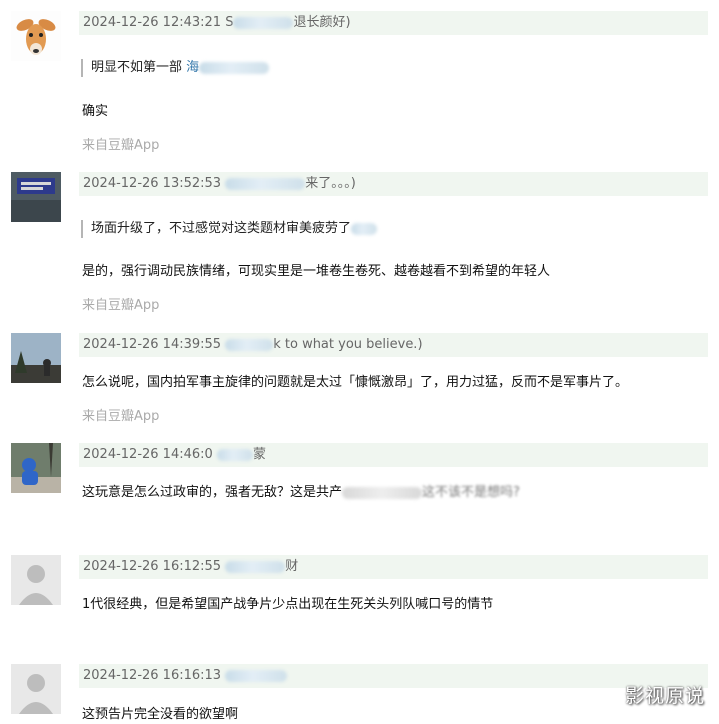  Describe the element at coordinates (288, 604) in the screenshot. I see `comment-text: 1代很经典，但是希望国产战争片少点出现在生死关头列队喊口号的情节` at that location.